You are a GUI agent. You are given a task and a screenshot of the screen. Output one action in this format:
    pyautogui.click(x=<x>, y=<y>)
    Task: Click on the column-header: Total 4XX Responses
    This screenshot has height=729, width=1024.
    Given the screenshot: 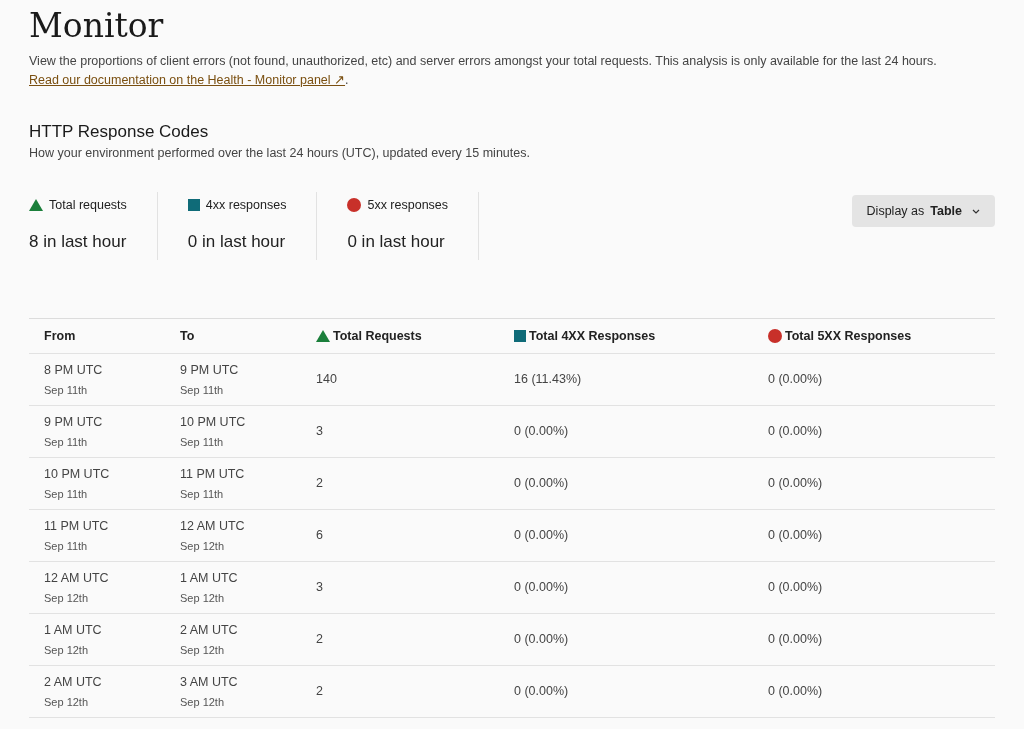 What is the action you would take?
    pyautogui.click(x=592, y=336)
    